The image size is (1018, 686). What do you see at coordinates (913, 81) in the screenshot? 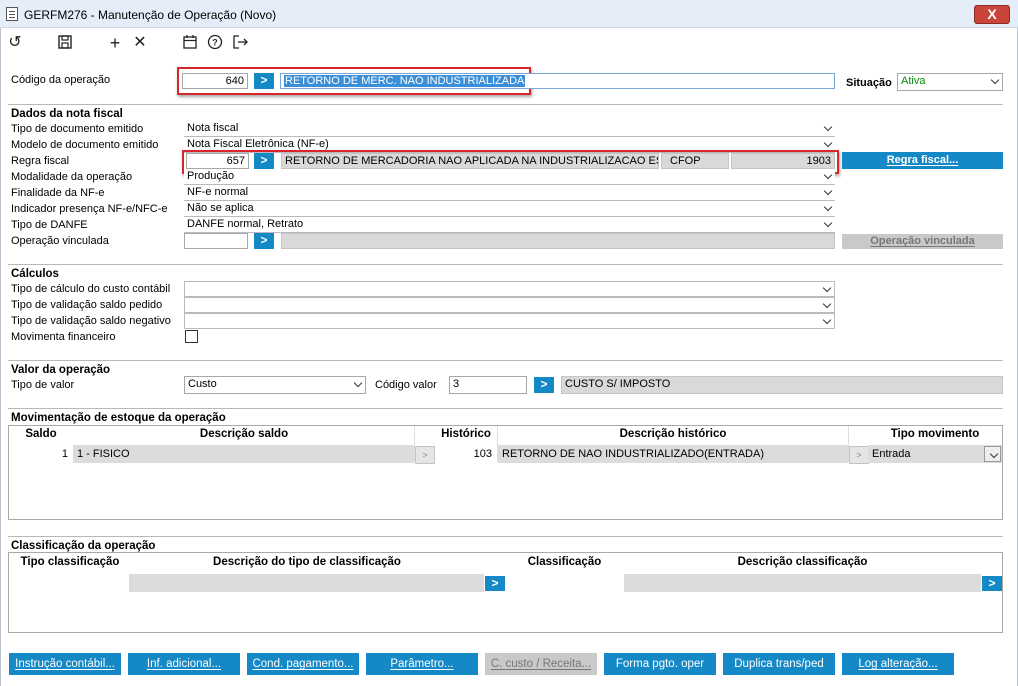
I see `situacao-value: Ativa` at bounding box center [913, 81].